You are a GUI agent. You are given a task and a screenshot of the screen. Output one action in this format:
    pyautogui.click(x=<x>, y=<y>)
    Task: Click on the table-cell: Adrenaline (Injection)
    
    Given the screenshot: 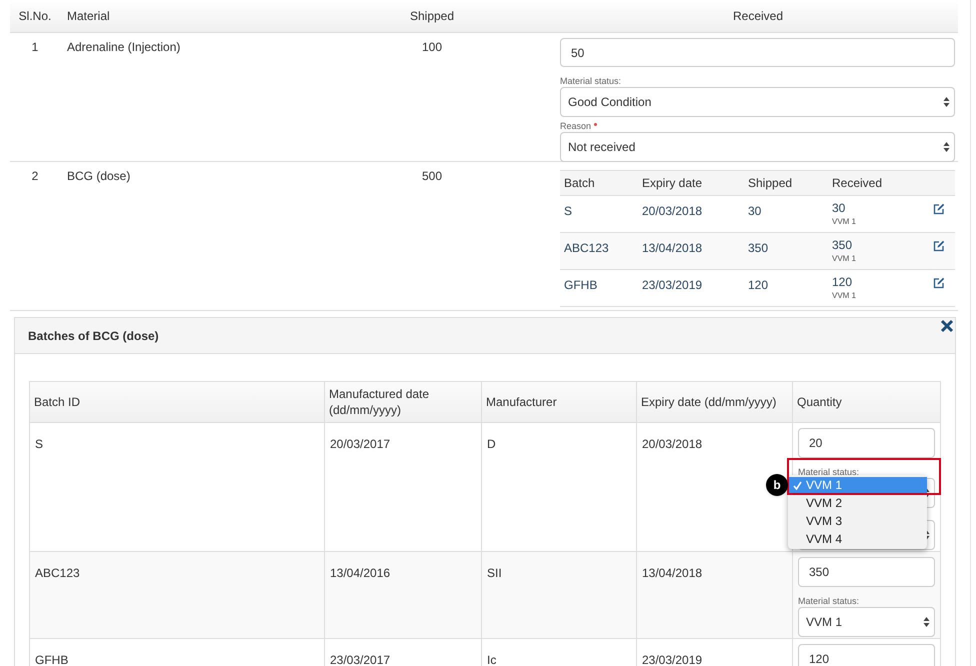 What is the action you would take?
    pyautogui.click(x=123, y=47)
    